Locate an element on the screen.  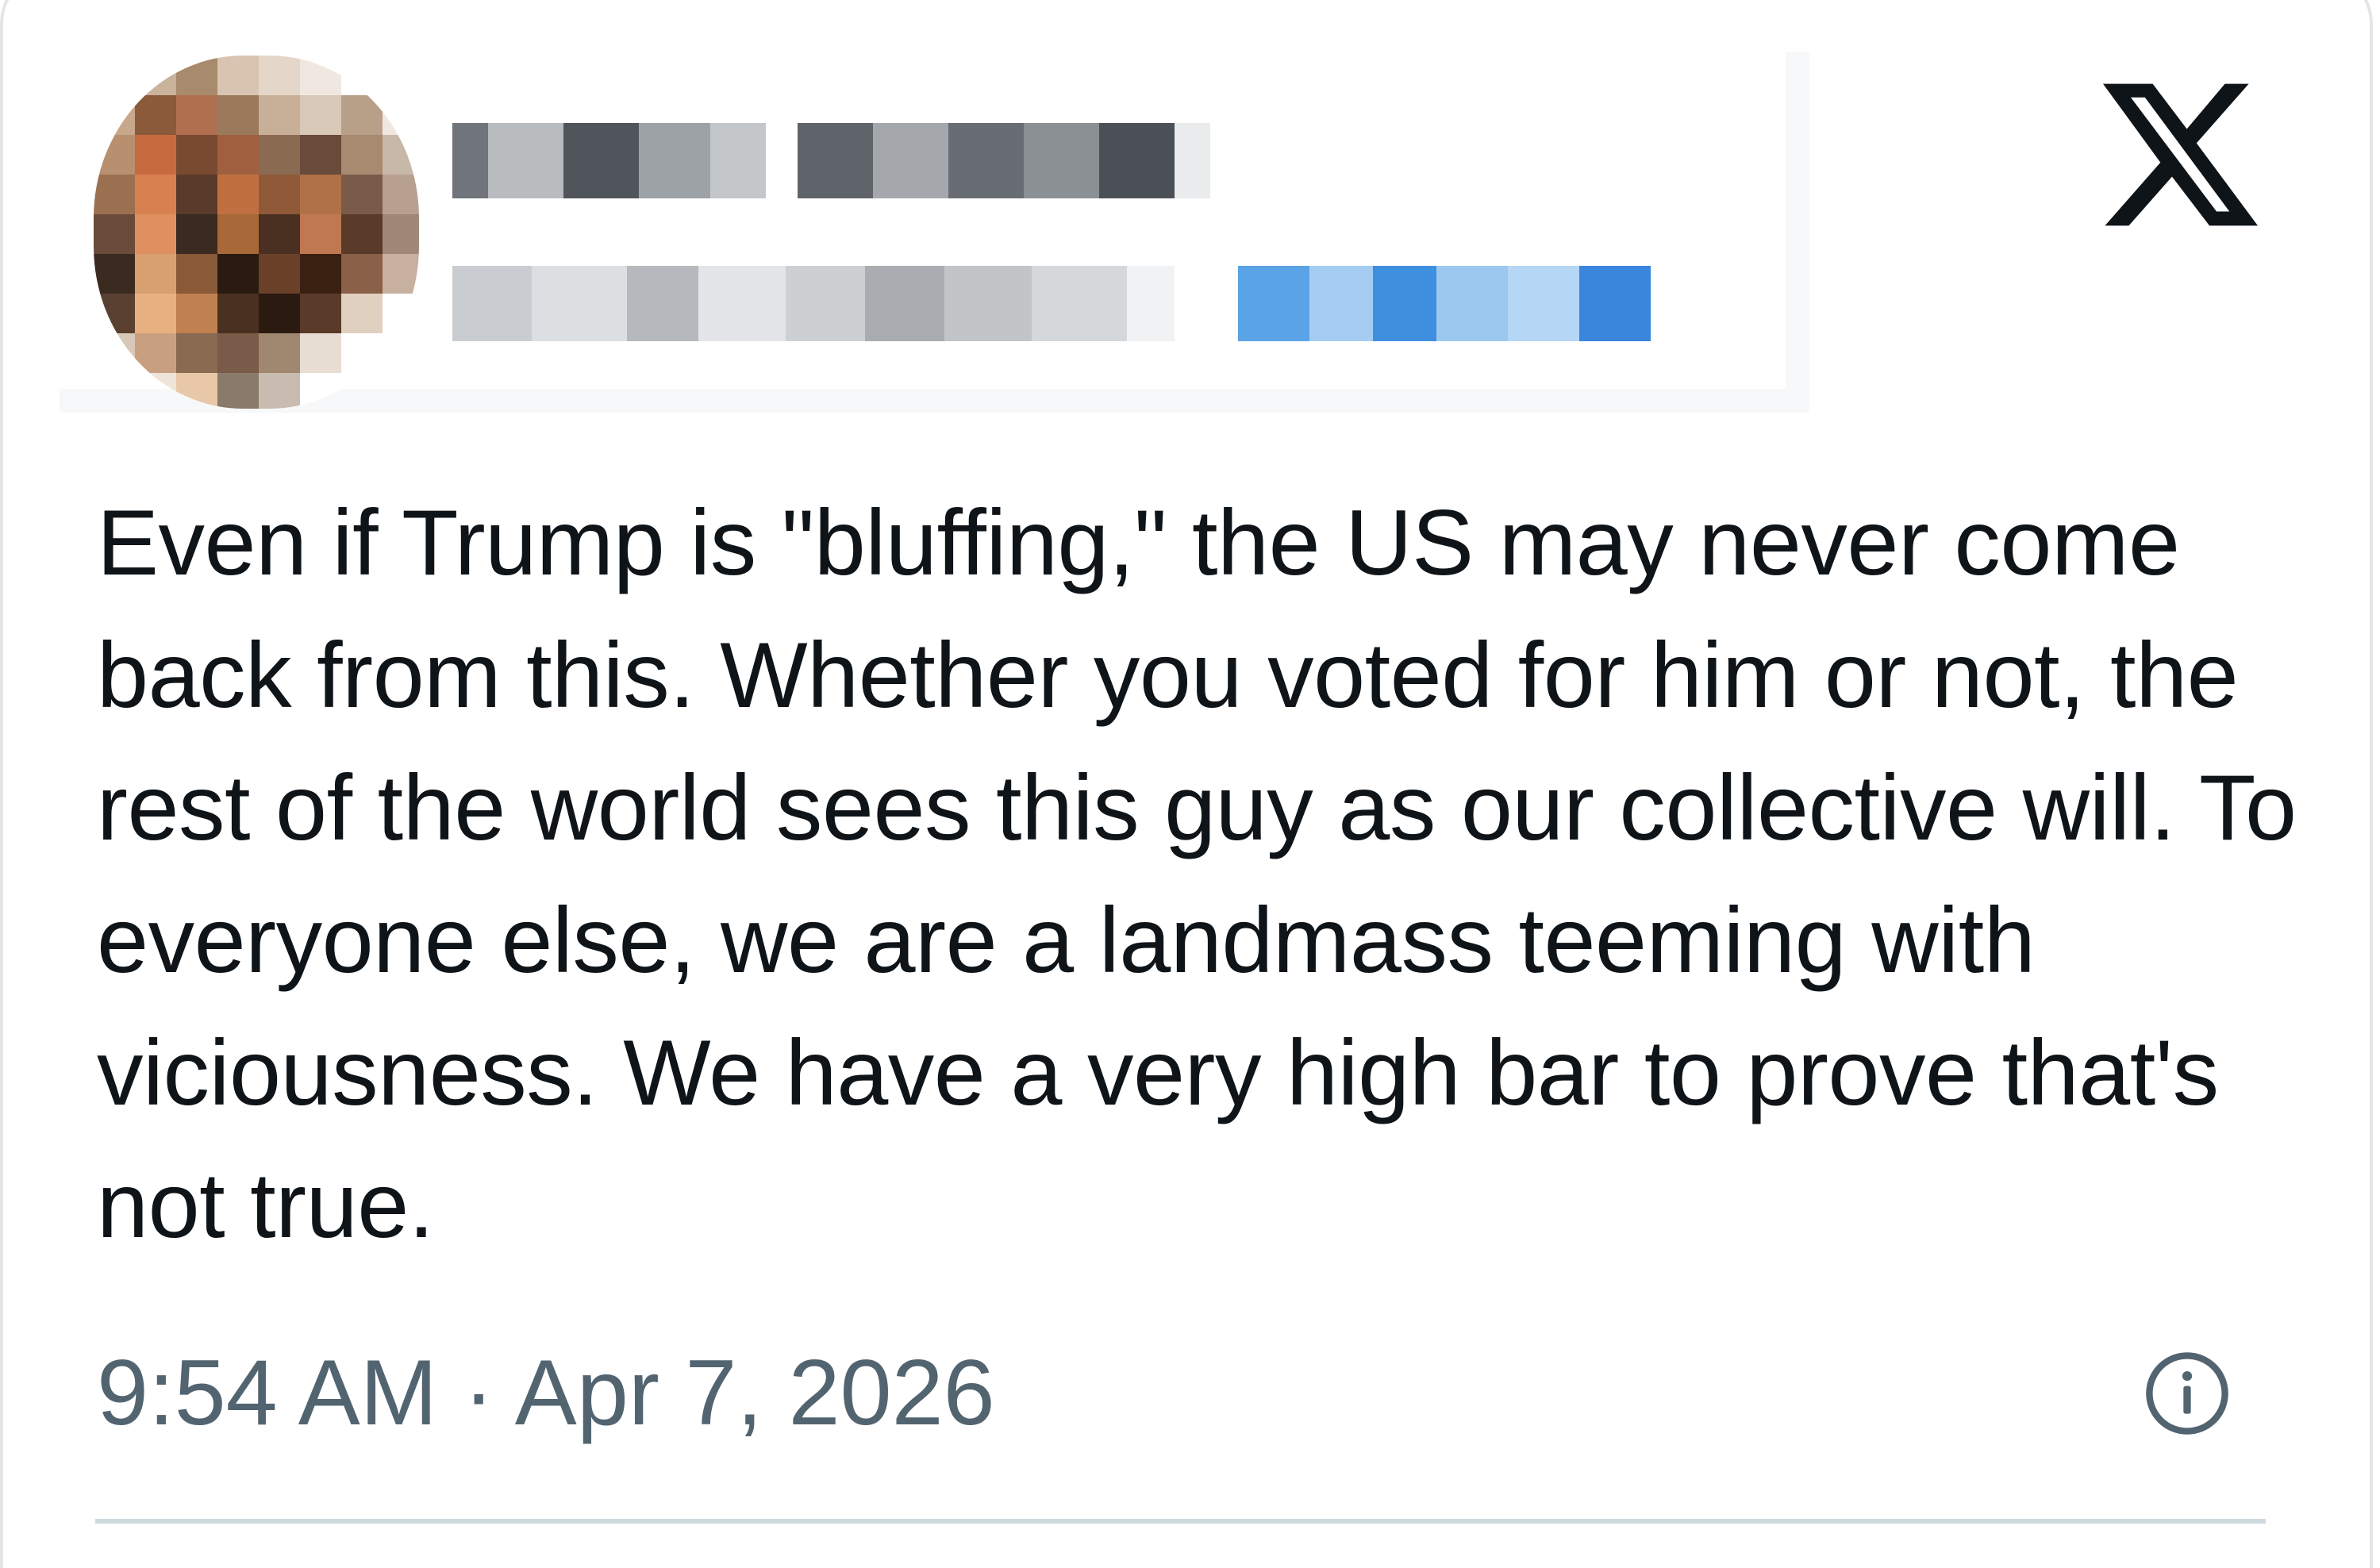
x-logo-icon is located at coordinates (2180, 154).